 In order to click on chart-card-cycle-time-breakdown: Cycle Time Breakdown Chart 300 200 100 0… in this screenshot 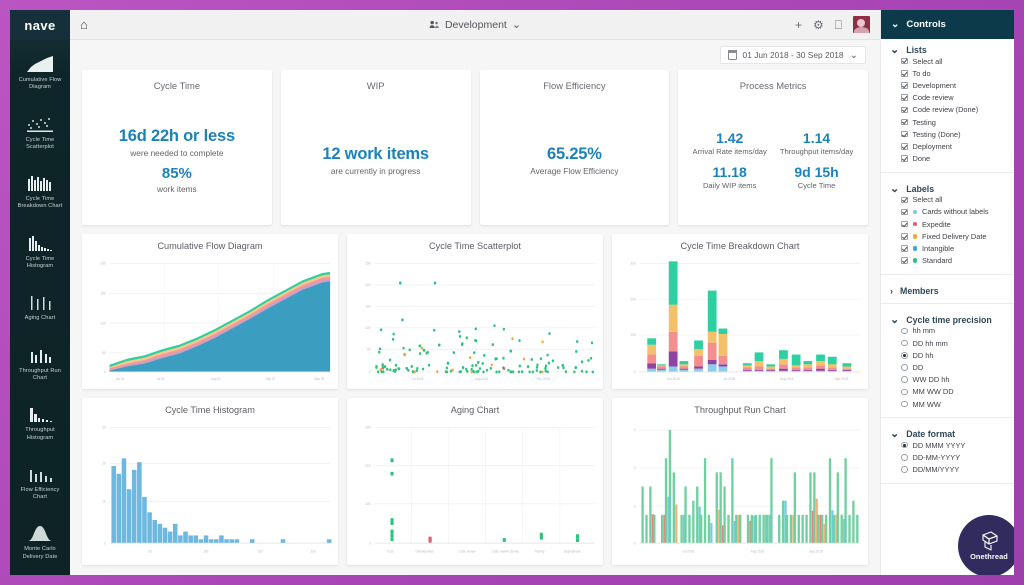, I will do `click(740, 311)`.